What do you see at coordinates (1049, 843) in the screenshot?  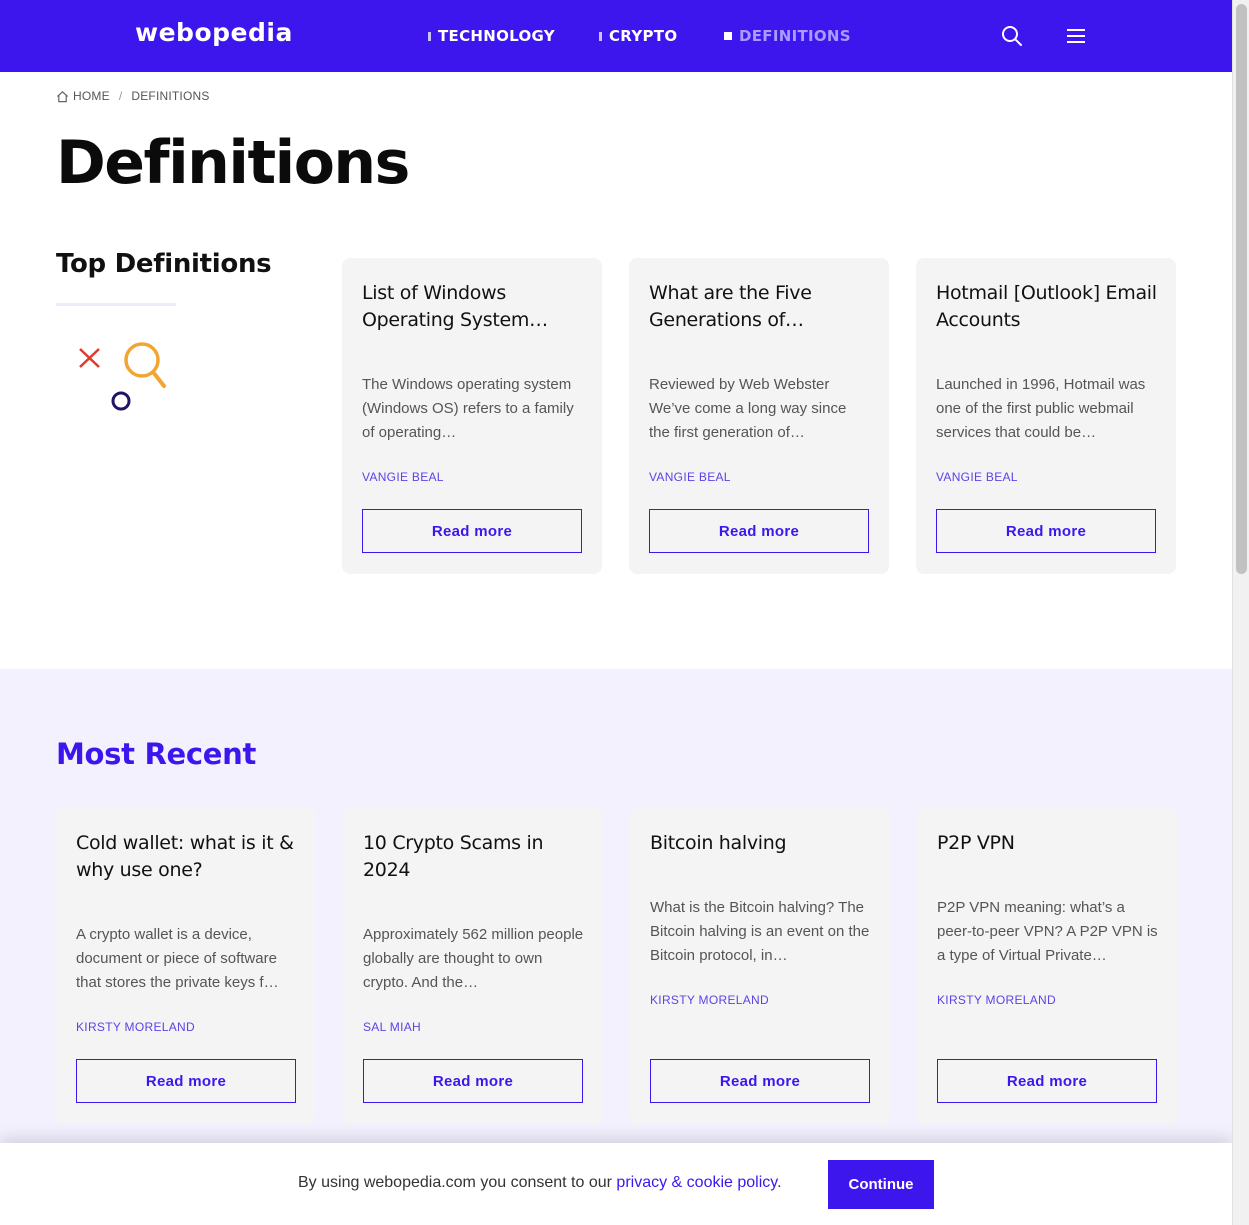 I see `card-title: P2P VPN` at bounding box center [1049, 843].